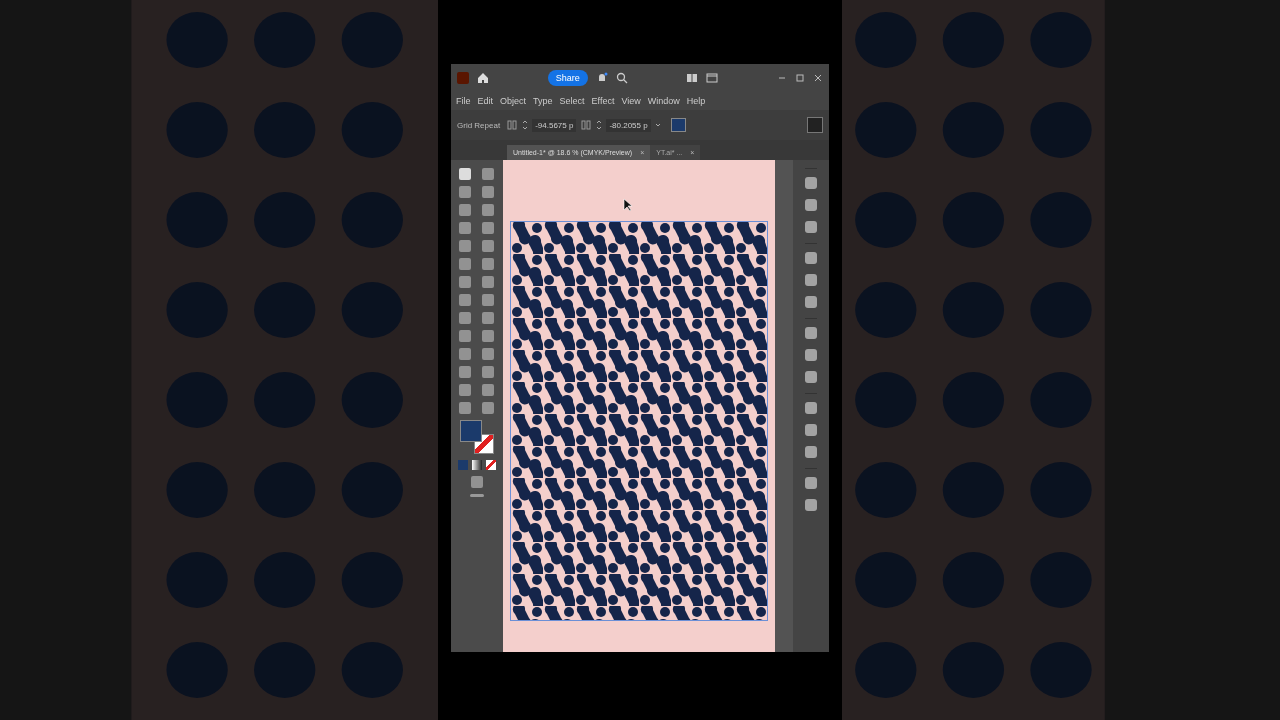 The width and height of the screenshot is (1280, 720). I want to click on search-icon, so click(621, 78).